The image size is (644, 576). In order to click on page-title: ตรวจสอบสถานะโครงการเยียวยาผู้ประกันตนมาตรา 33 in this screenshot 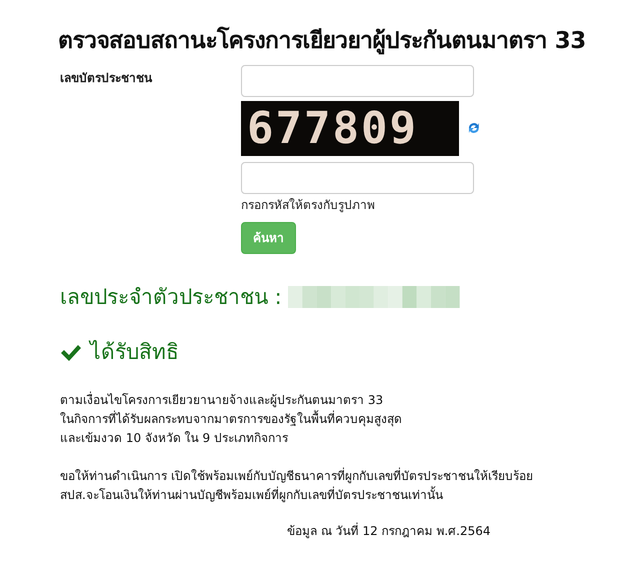, I will do `click(322, 41)`.